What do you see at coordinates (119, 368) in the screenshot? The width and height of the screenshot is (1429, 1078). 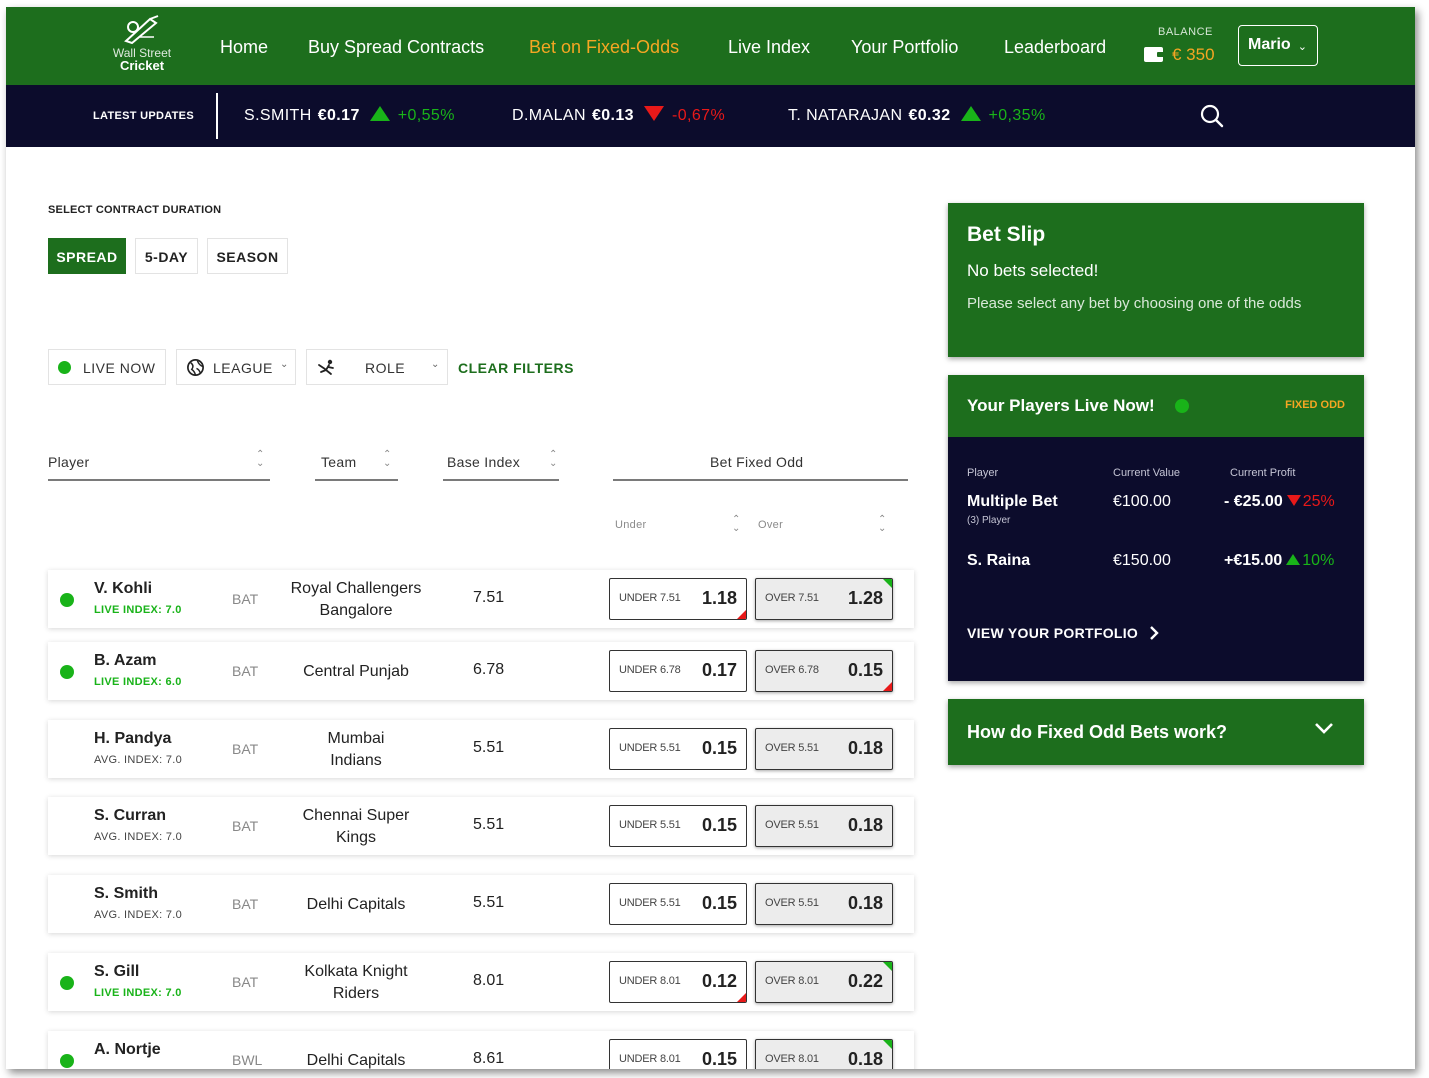 I see `live-now-label: LIVE NOW` at bounding box center [119, 368].